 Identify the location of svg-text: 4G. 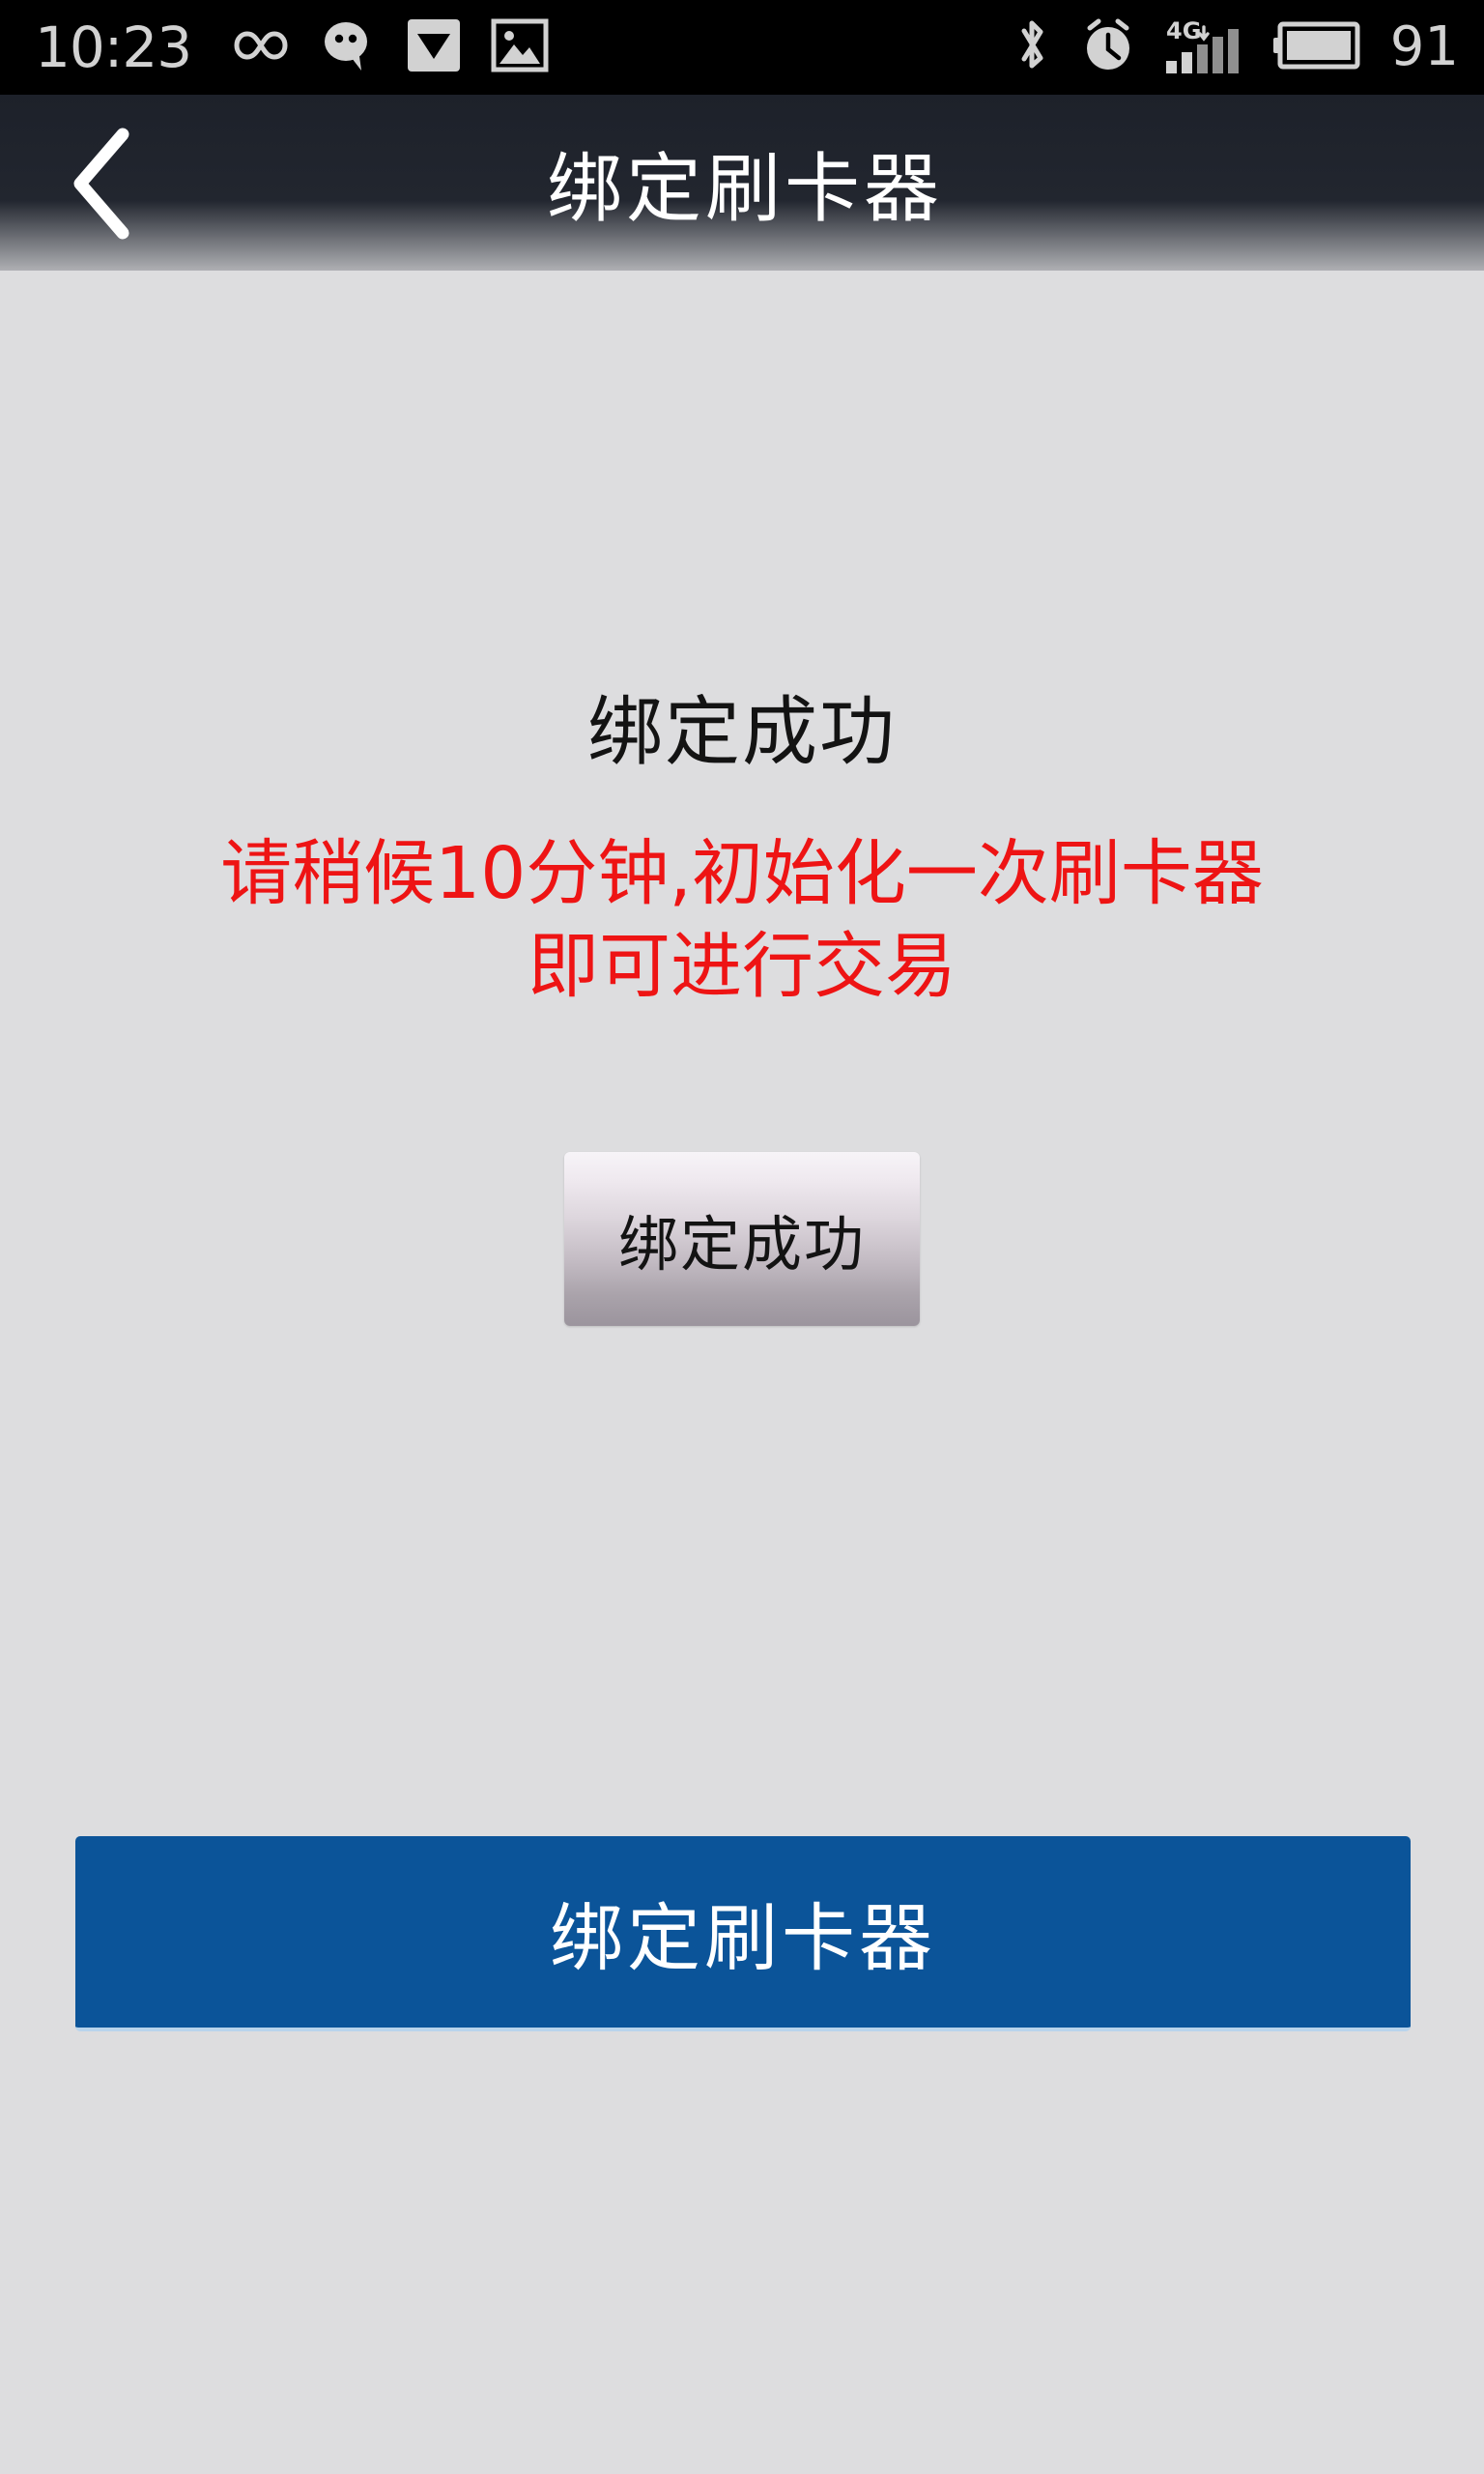
(1184, 31).